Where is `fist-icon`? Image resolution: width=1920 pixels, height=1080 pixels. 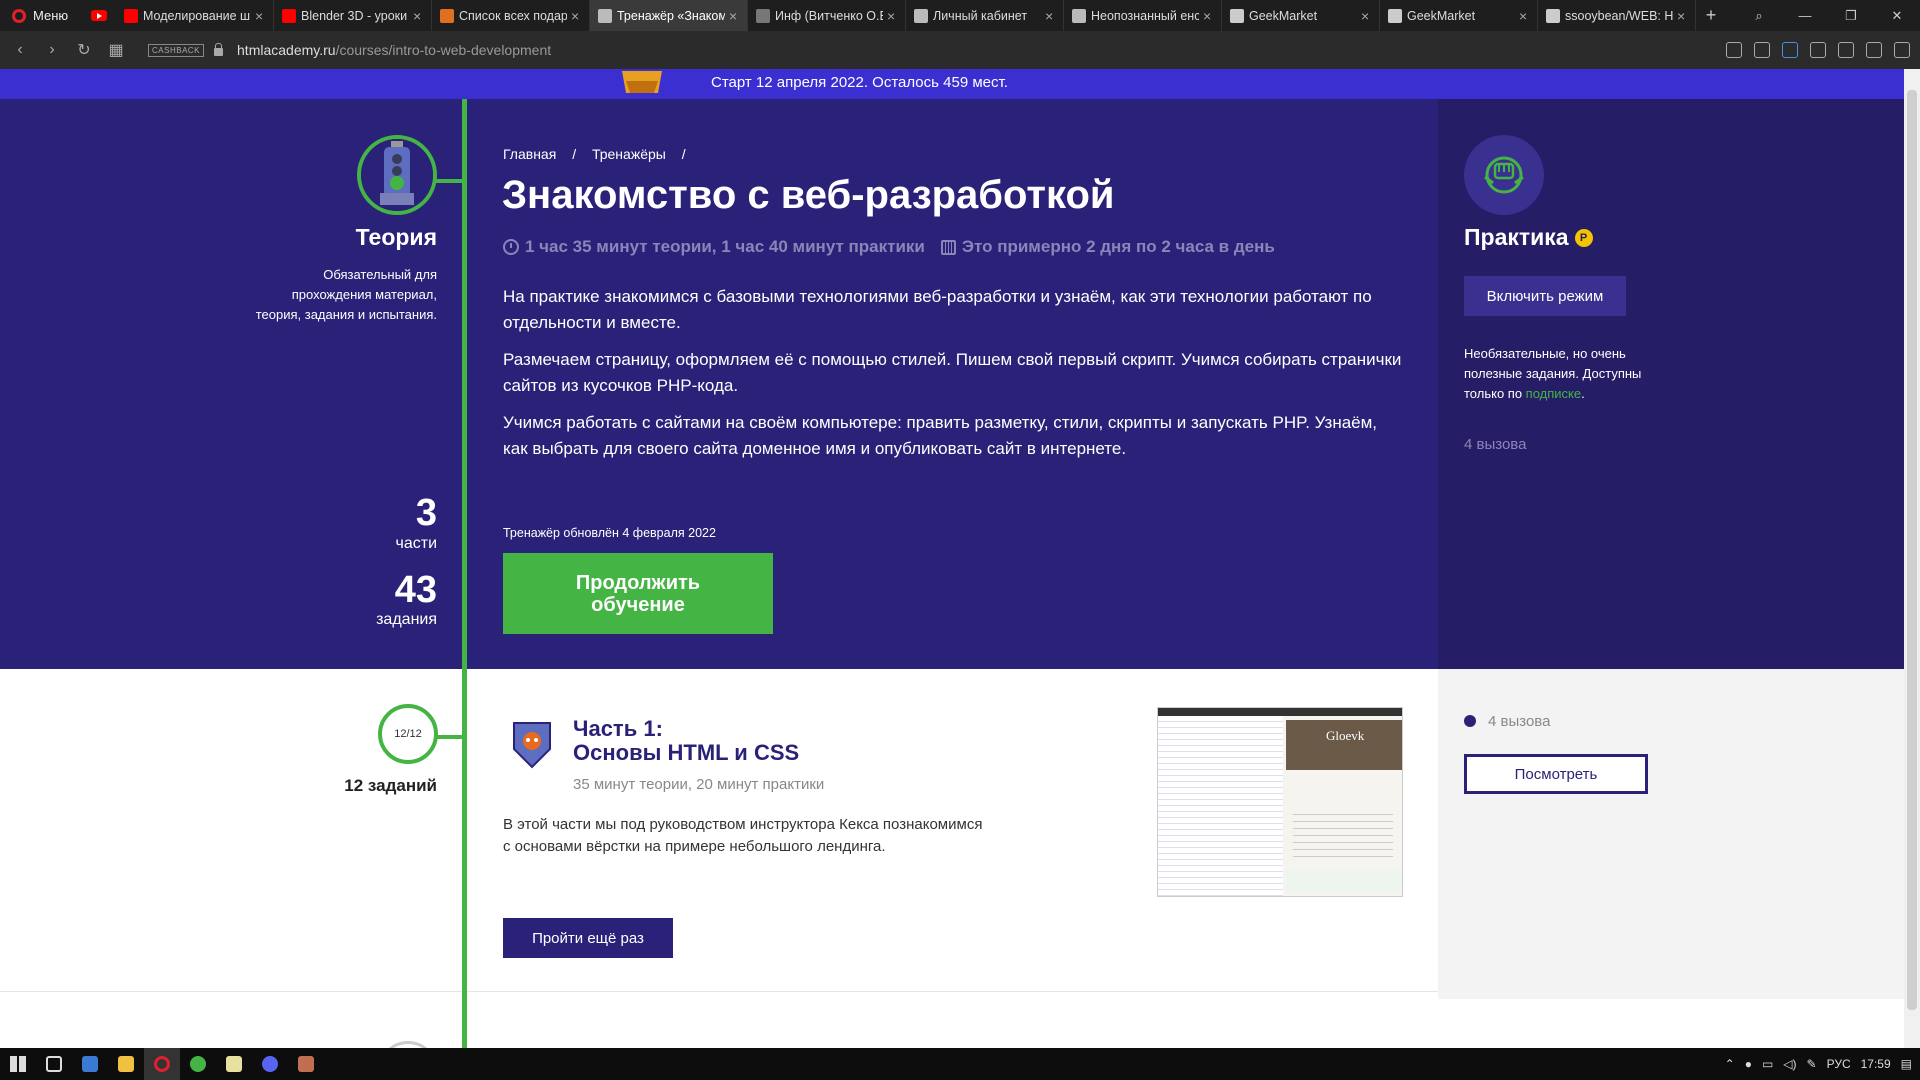
fist-icon is located at coordinates (1504, 175).